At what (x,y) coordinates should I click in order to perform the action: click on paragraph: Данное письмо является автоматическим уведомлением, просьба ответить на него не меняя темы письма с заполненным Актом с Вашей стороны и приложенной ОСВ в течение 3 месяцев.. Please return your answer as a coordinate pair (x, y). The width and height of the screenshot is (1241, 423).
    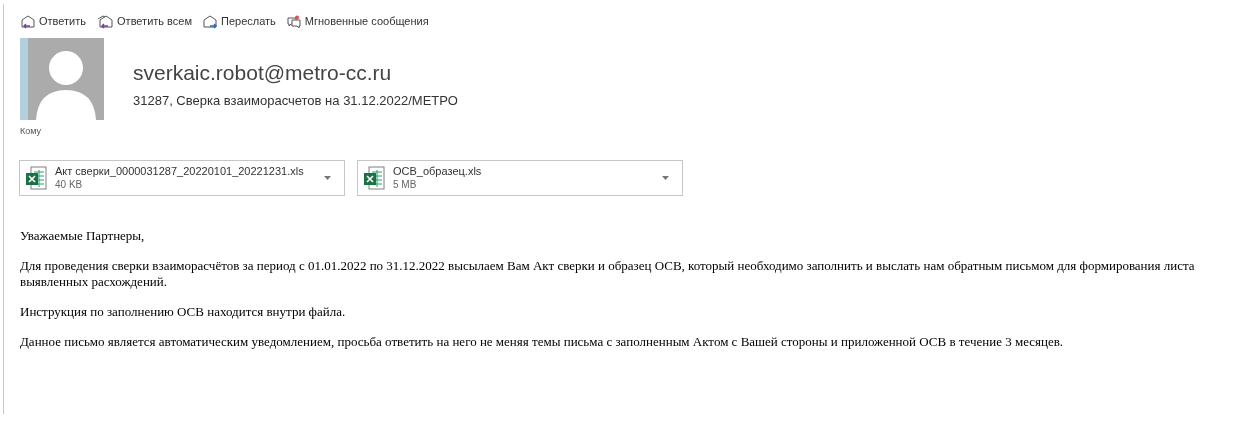
    Looking at the image, I should click on (542, 341).